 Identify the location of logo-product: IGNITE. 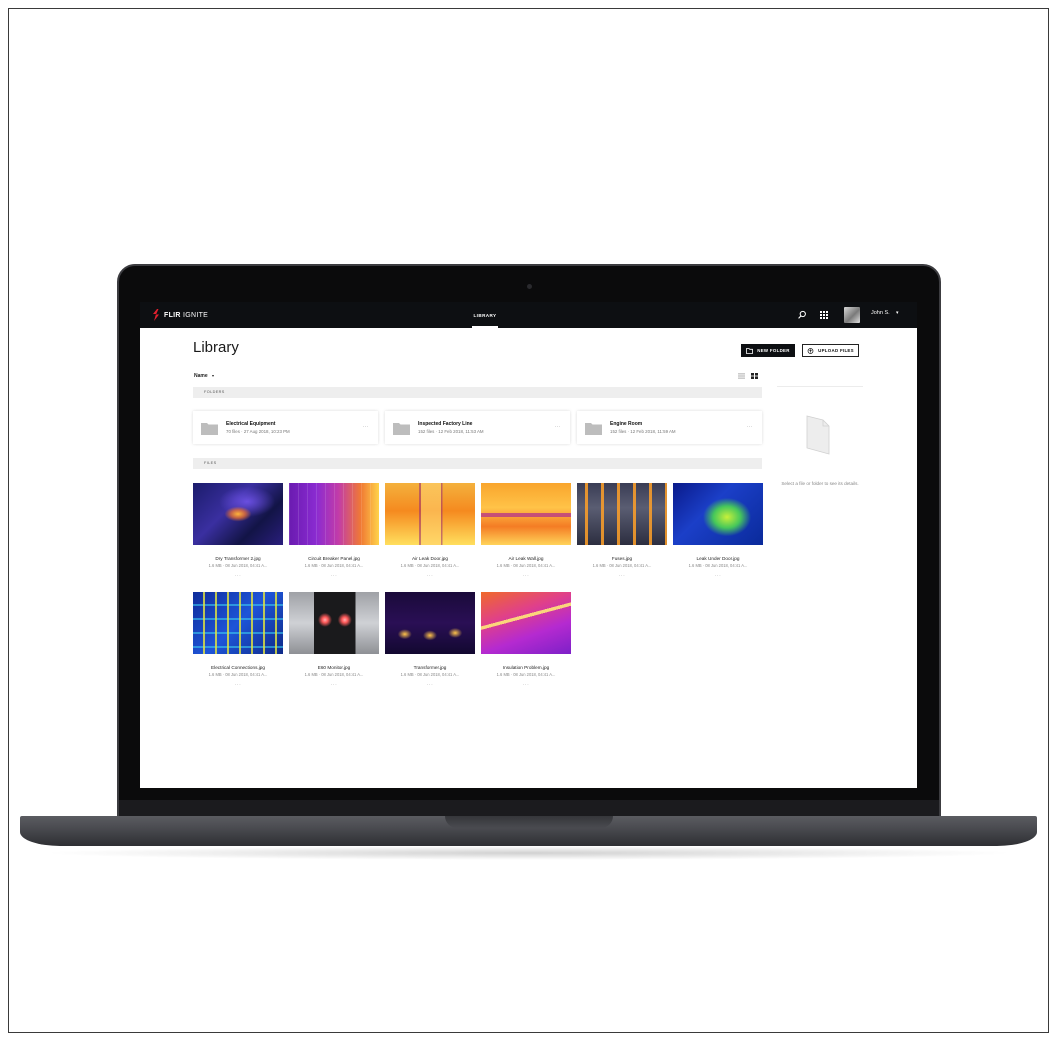
(196, 315).